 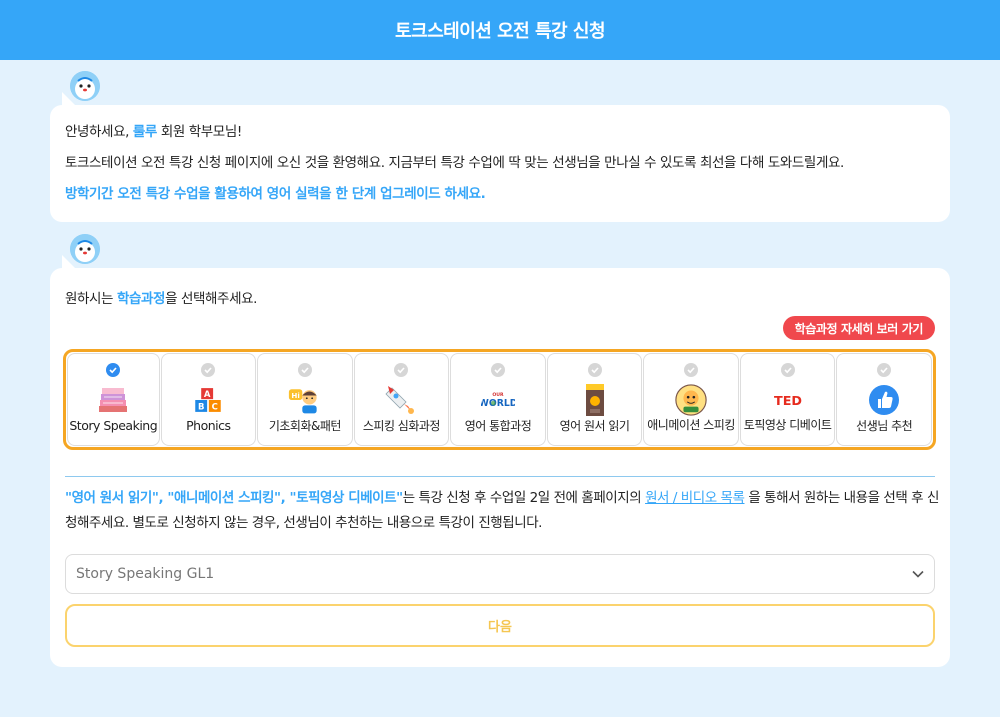 I want to click on course-animation-speaking: 애니메이션 스피킹, so click(x=691, y=399).